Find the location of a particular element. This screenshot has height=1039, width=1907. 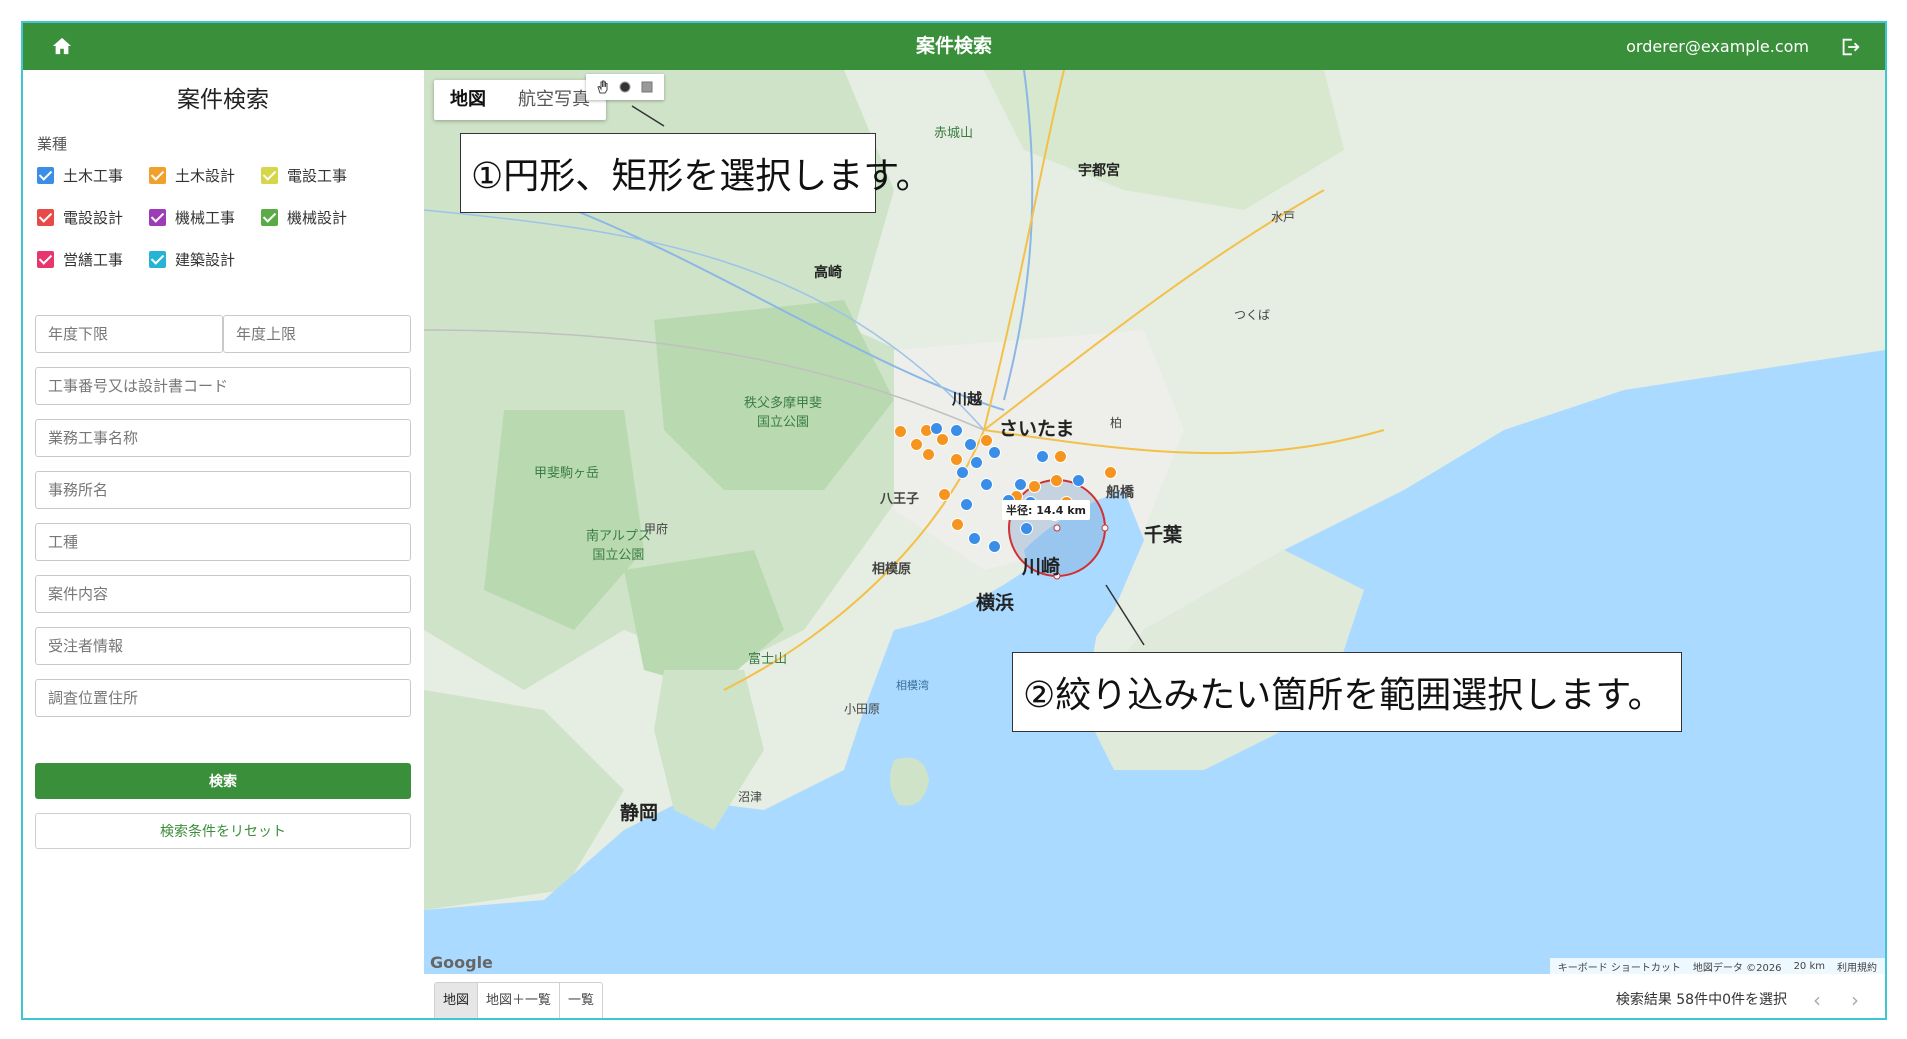

name-input is located at coordinates (223, 438).